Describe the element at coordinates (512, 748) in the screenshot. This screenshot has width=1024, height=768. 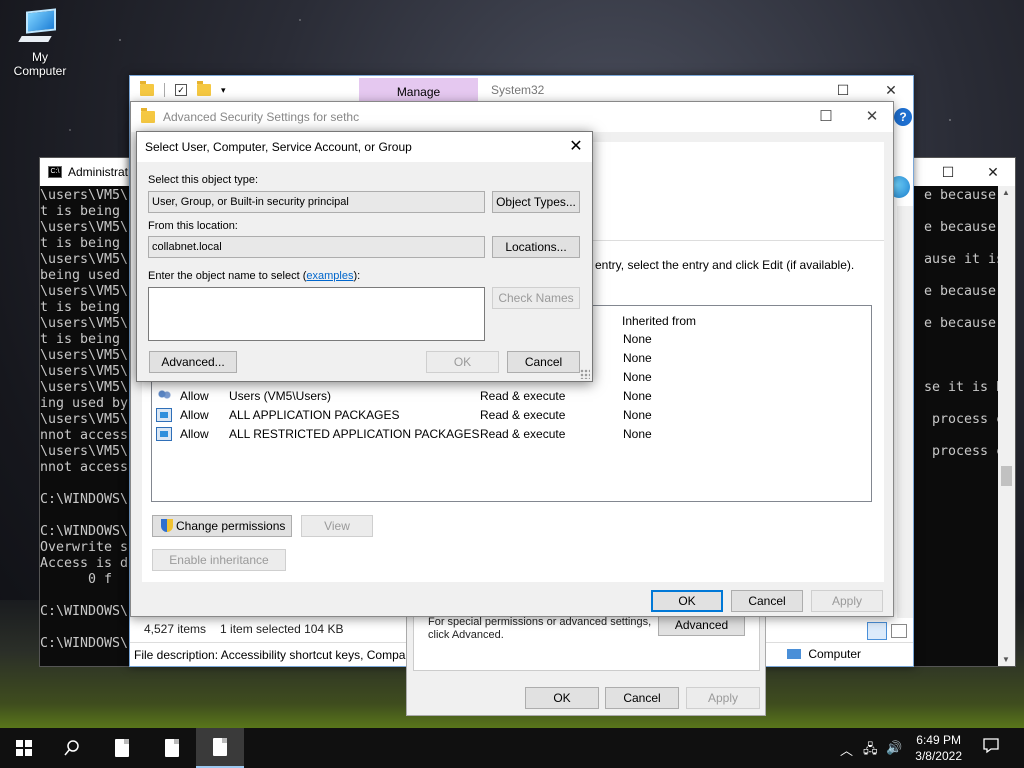
I see `taskbar: ︿ 🖧 🔊 6:49 PM 3/8/2022` at that location.